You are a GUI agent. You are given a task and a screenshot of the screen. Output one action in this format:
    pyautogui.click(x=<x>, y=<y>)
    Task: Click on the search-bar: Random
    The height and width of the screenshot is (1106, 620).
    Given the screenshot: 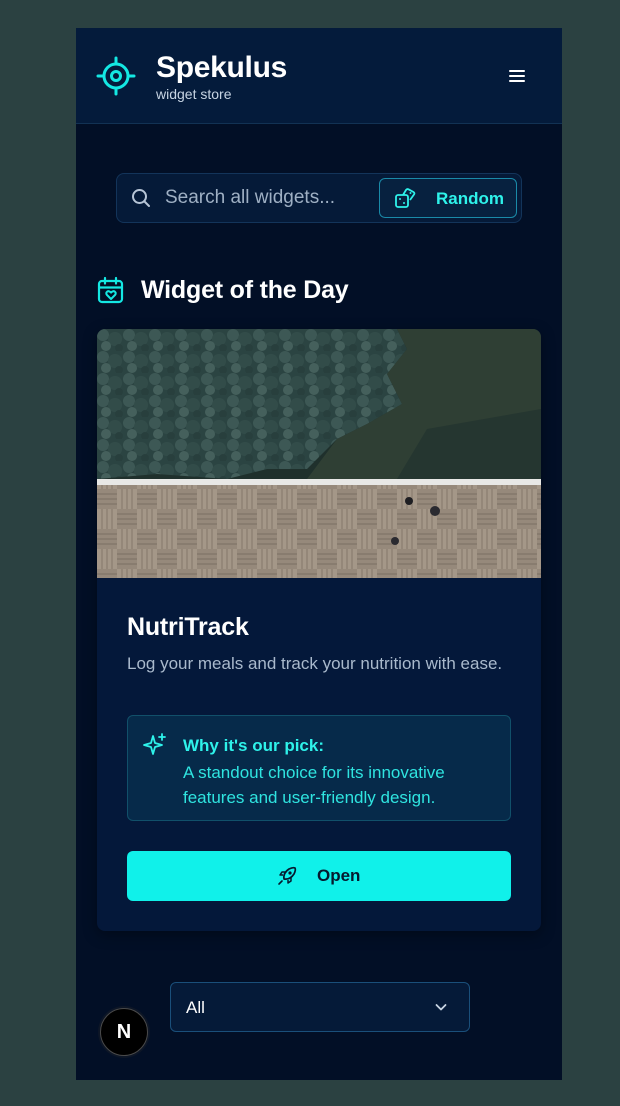 What is the action you would take?
    pyautogui.click(x=319, y=198)
    